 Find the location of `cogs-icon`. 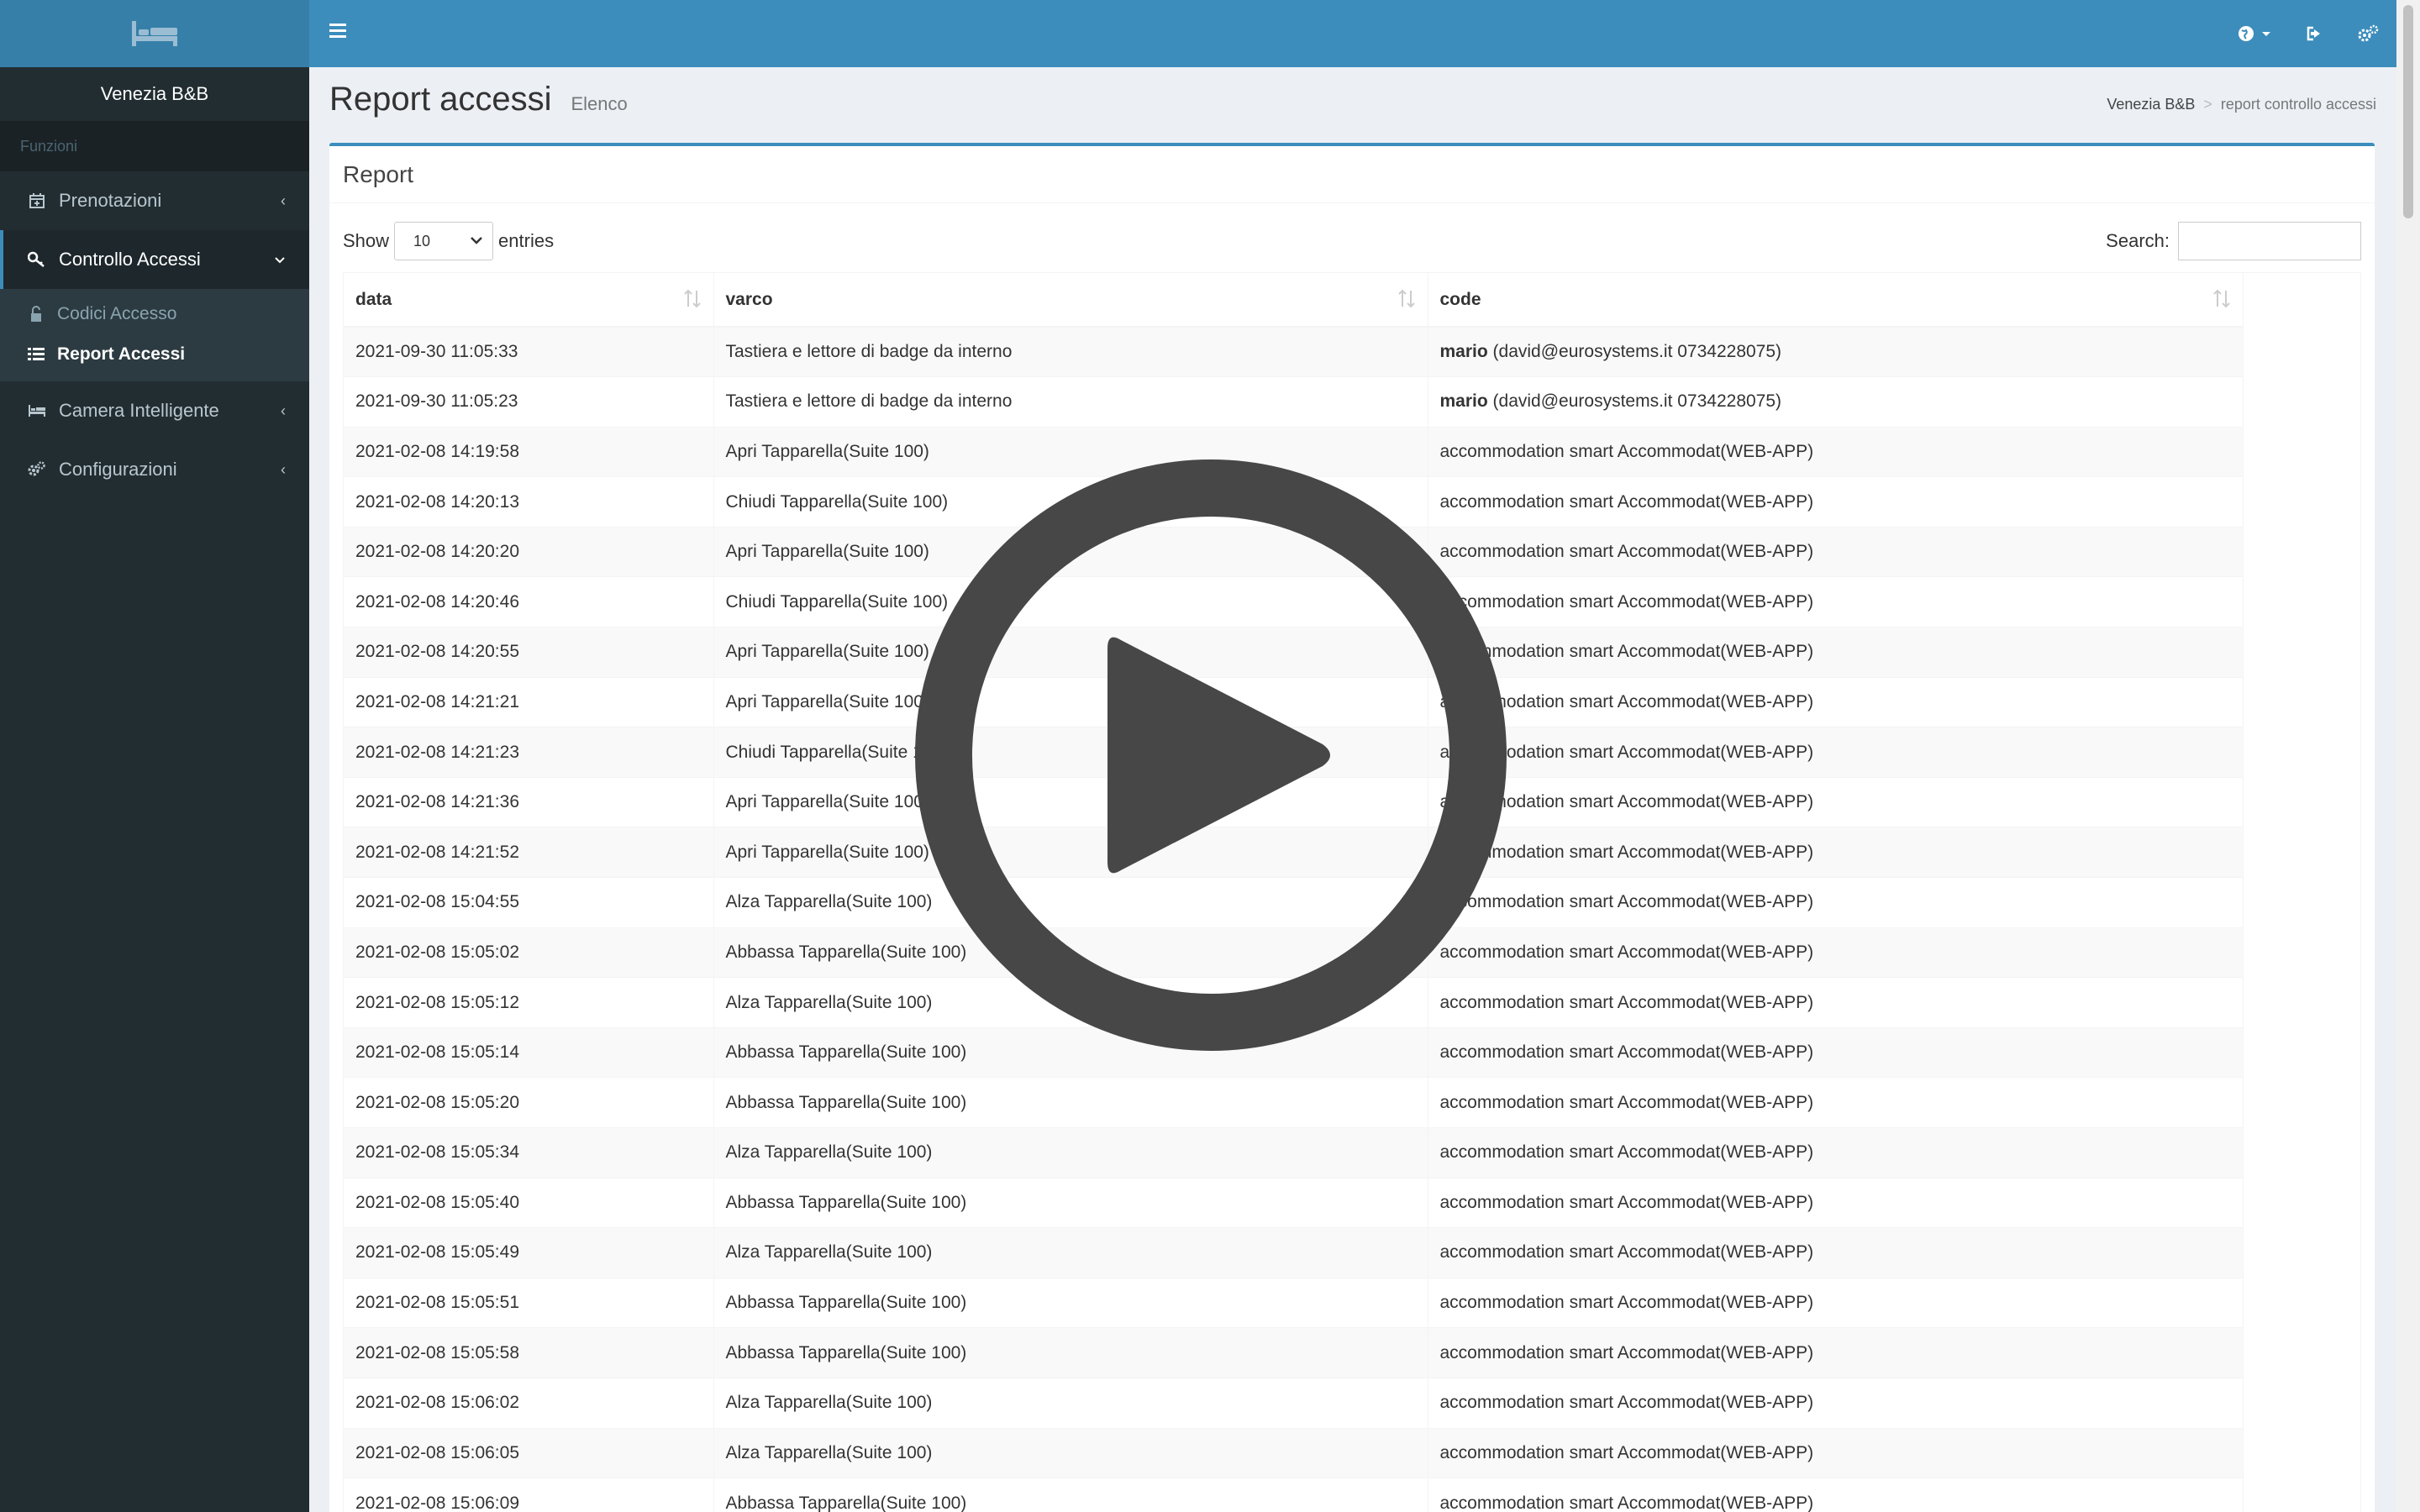

cogs-icon is located at coordinates (37, 469).